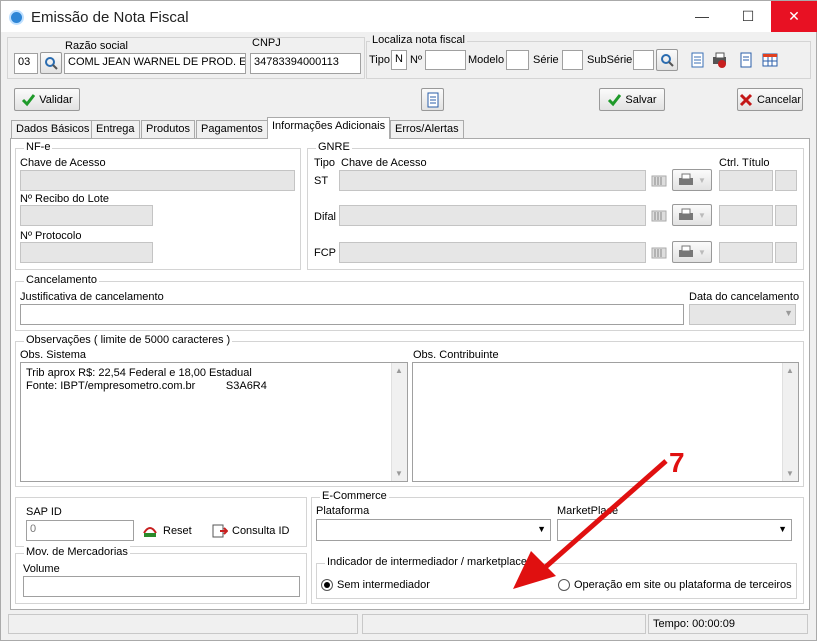  What do you see at coordinates (77, 552) in the screenshot?
I see `mov-title: Mov. de Mercadorias` at bounding box center [77, 552].